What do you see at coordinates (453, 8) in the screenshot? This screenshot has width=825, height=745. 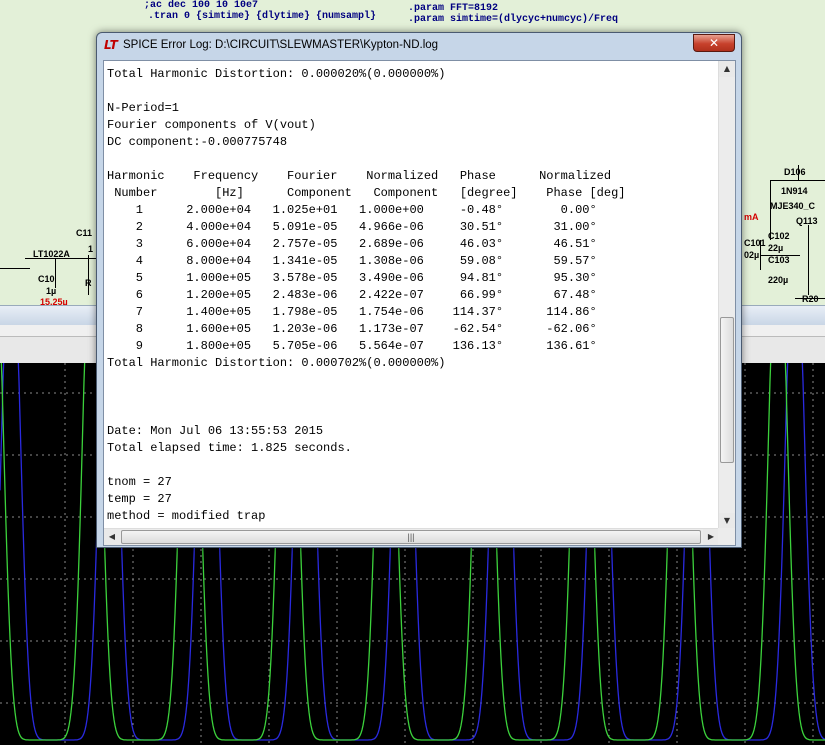 I see `spice-directive-fft: .param FFT=8192` at bounding box center [453, 8].